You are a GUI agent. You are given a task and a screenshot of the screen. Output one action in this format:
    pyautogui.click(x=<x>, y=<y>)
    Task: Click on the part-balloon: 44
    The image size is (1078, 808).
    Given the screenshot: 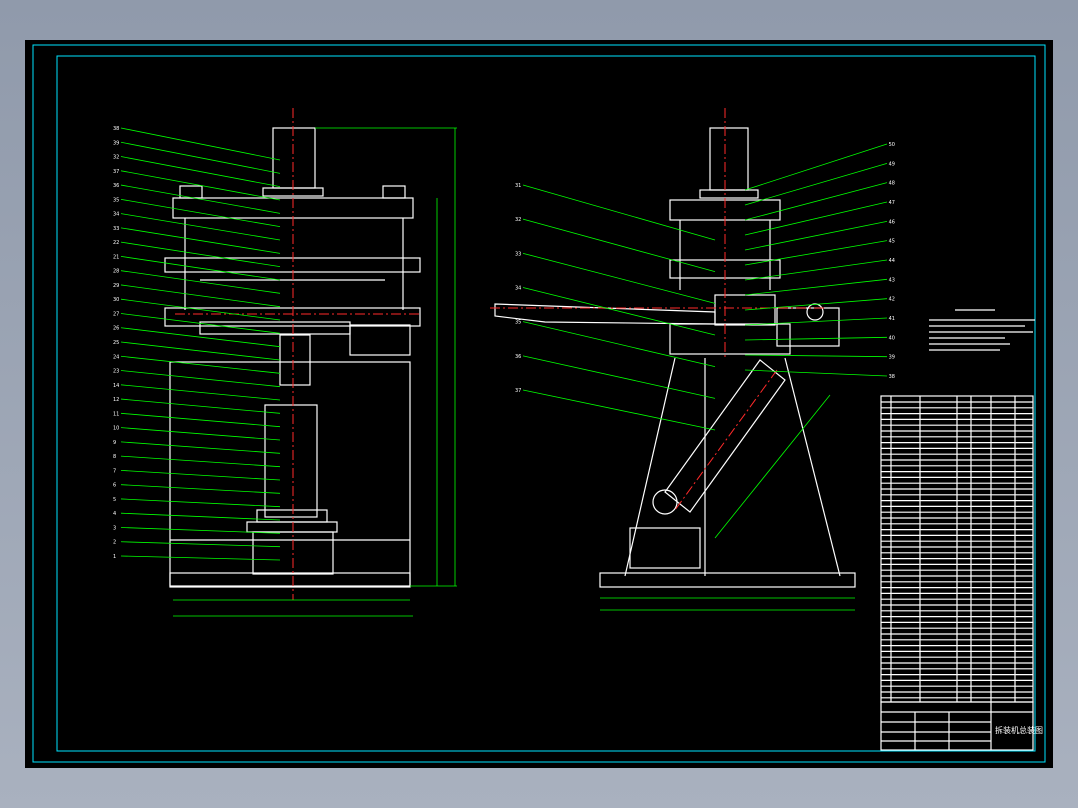 What is the action you would take?
    pyautogui.click(x=892, y=261)
    